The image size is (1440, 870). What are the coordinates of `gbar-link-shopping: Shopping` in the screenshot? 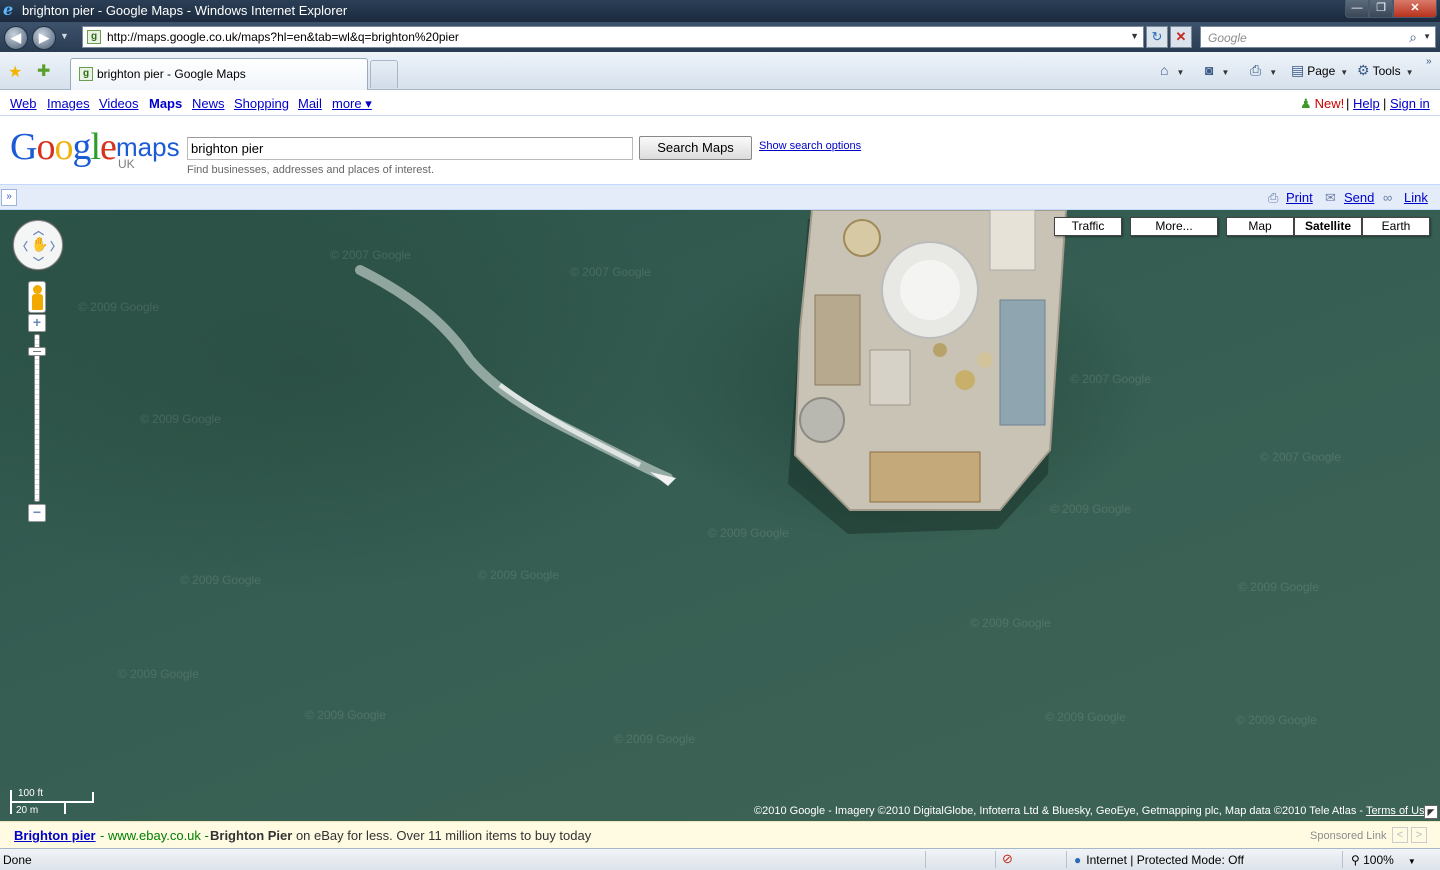 It's located at (261, 103).